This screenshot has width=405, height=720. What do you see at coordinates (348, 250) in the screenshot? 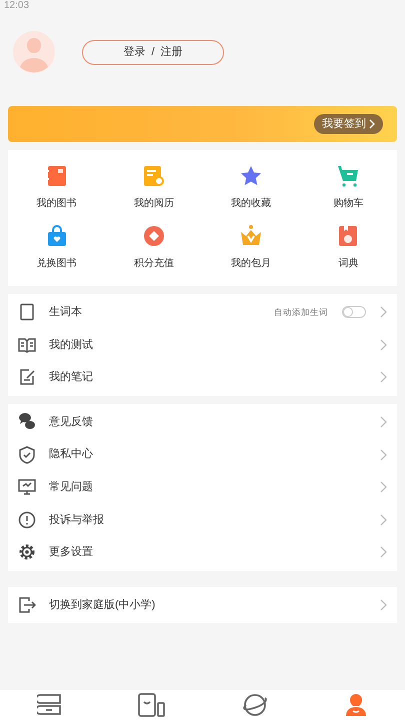
I see `shortcut-item: 词典` at bounding box center [348, 250].